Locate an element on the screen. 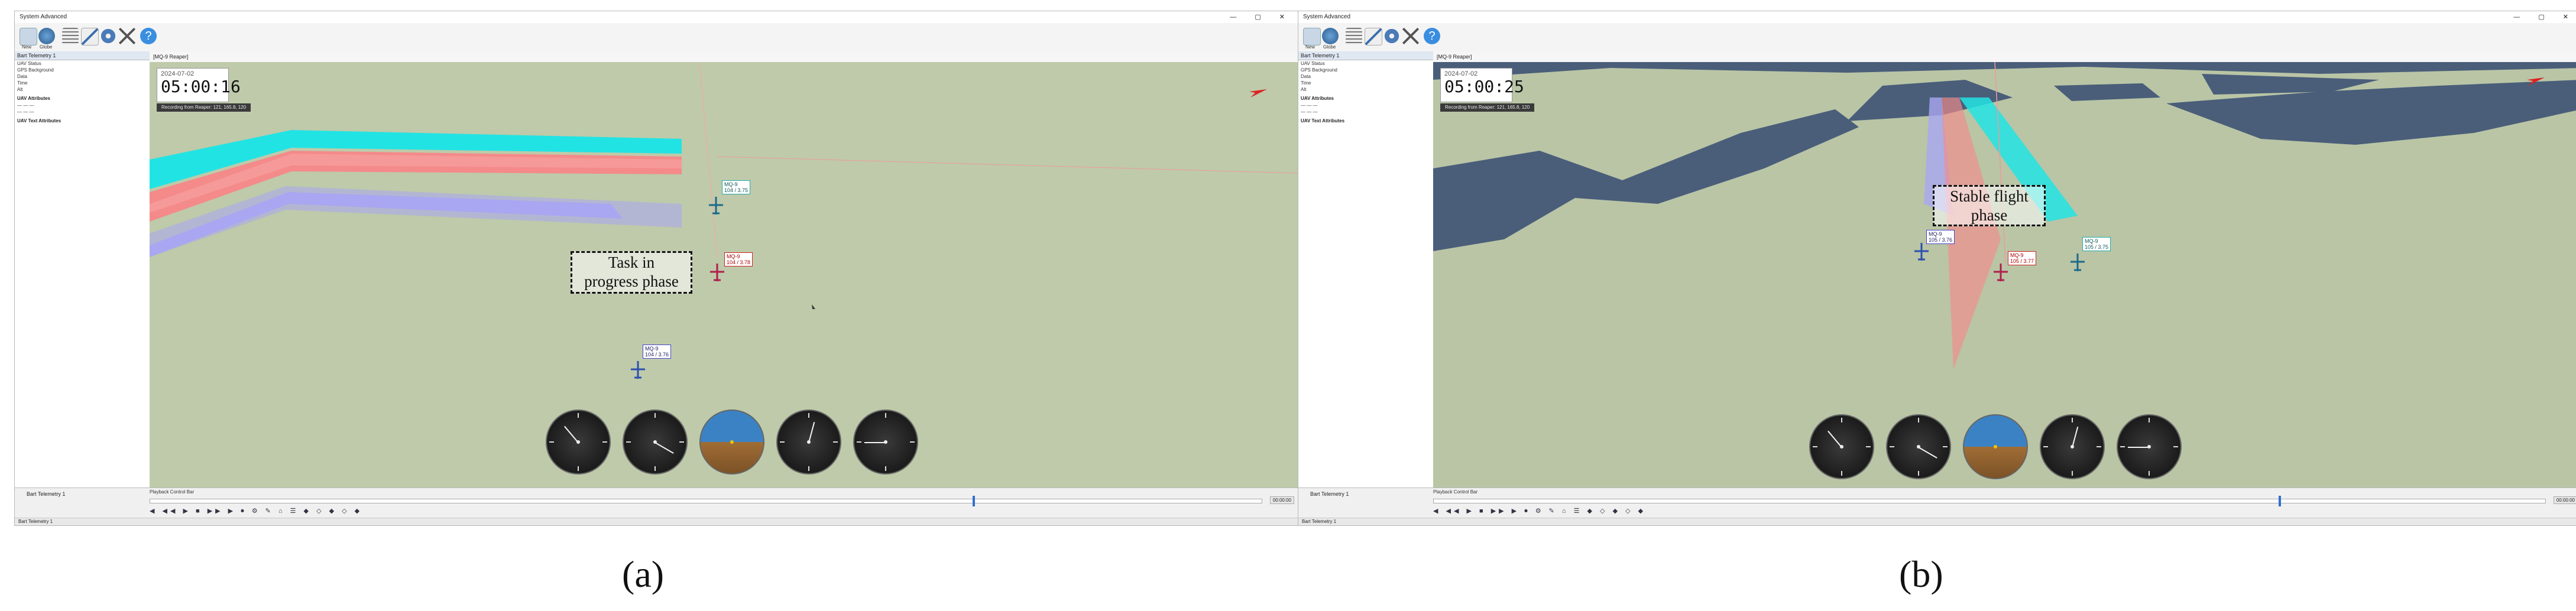 The image size is (2576, 611). playback-time: 00:00:00 is located at coordinates (2564, 500).